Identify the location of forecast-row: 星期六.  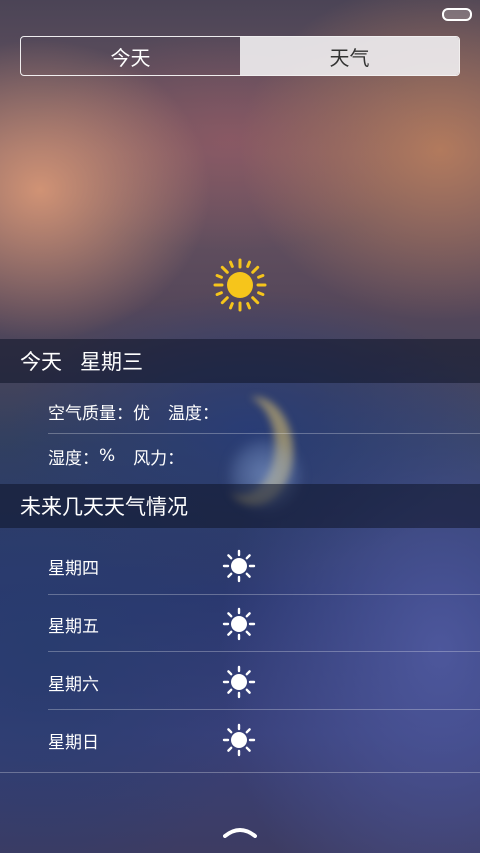
(240, 682).